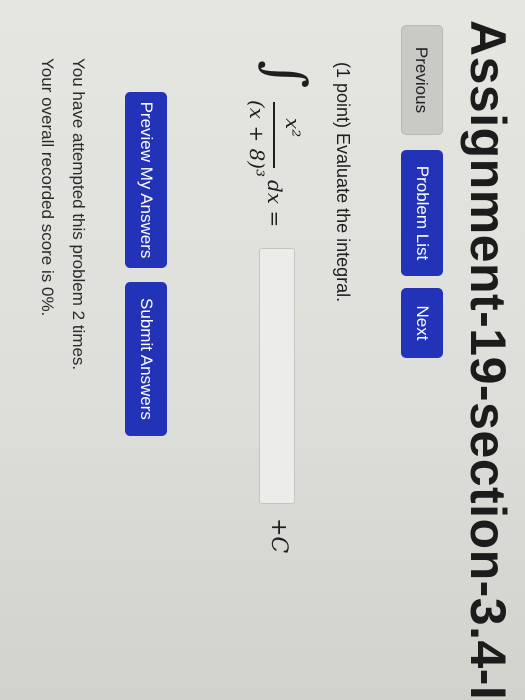 This screenshot has height=700, width=525. I want to click on problem-prompt: (1 point) Evaluate the integral., so click(343, 182).